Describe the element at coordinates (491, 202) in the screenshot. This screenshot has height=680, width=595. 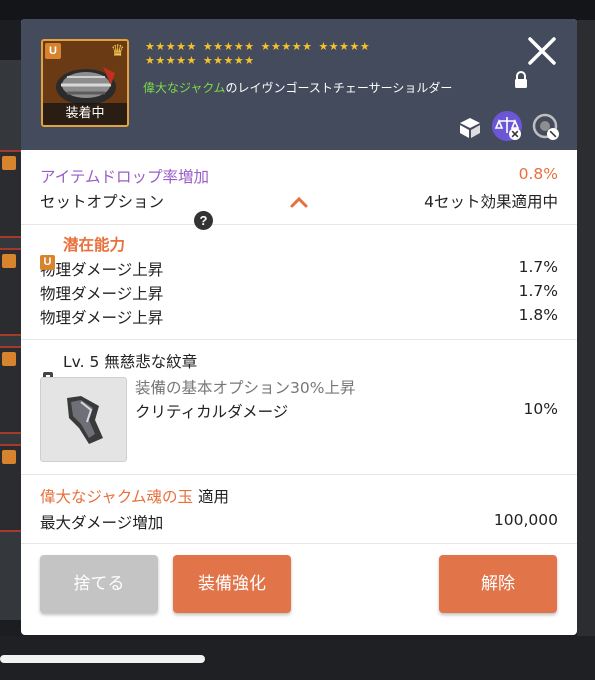
I see `set-status: 4セット効果適用中` at that location.